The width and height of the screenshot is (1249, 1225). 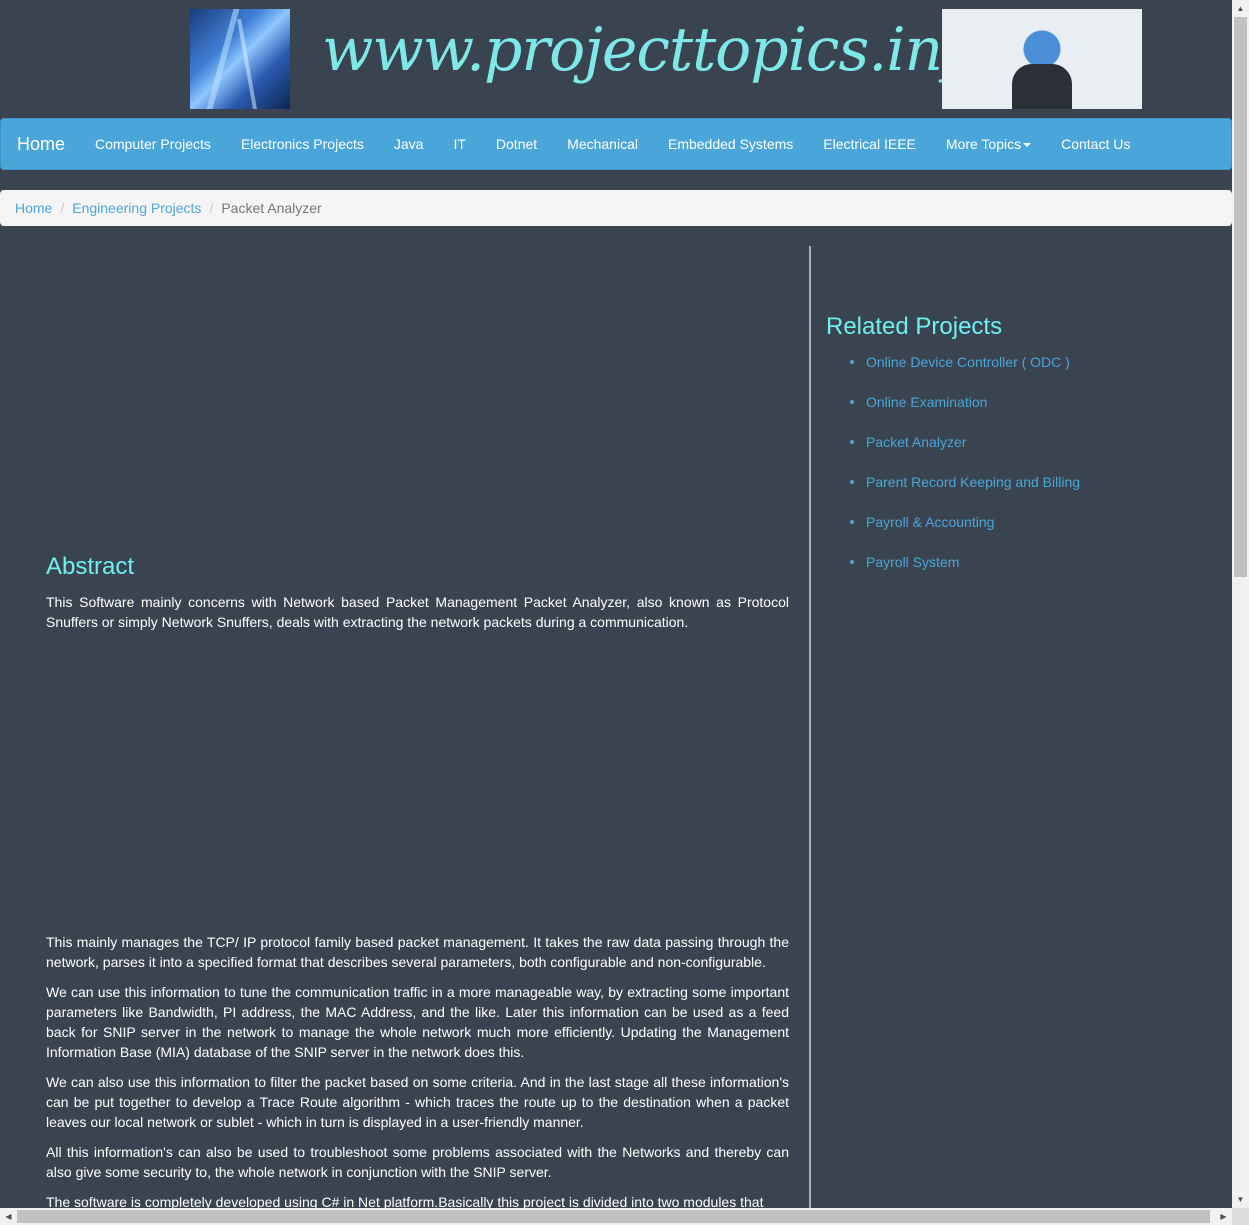 I want to click on nav-item-embedded-systems: Embedded Systems, so click(x=730, y=144).